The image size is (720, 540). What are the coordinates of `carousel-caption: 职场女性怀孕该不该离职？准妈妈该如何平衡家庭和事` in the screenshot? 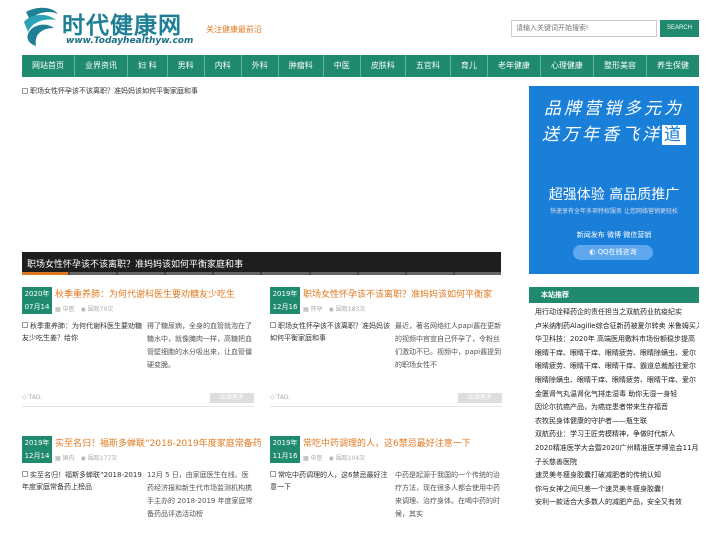 It's located at (135, 263).